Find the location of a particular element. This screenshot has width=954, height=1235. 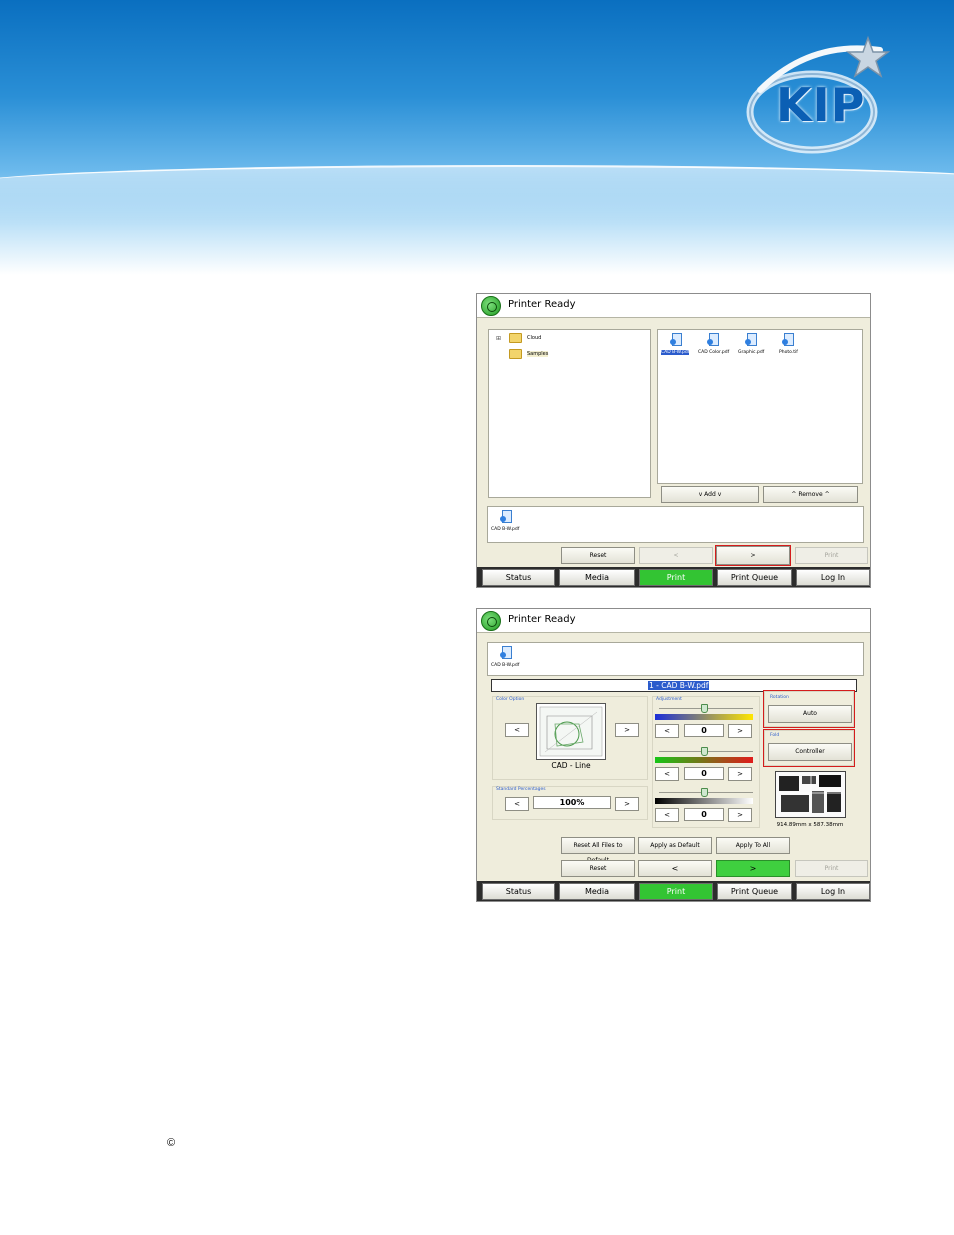

color-option-next-button: > is located at coordinates (627, 730).